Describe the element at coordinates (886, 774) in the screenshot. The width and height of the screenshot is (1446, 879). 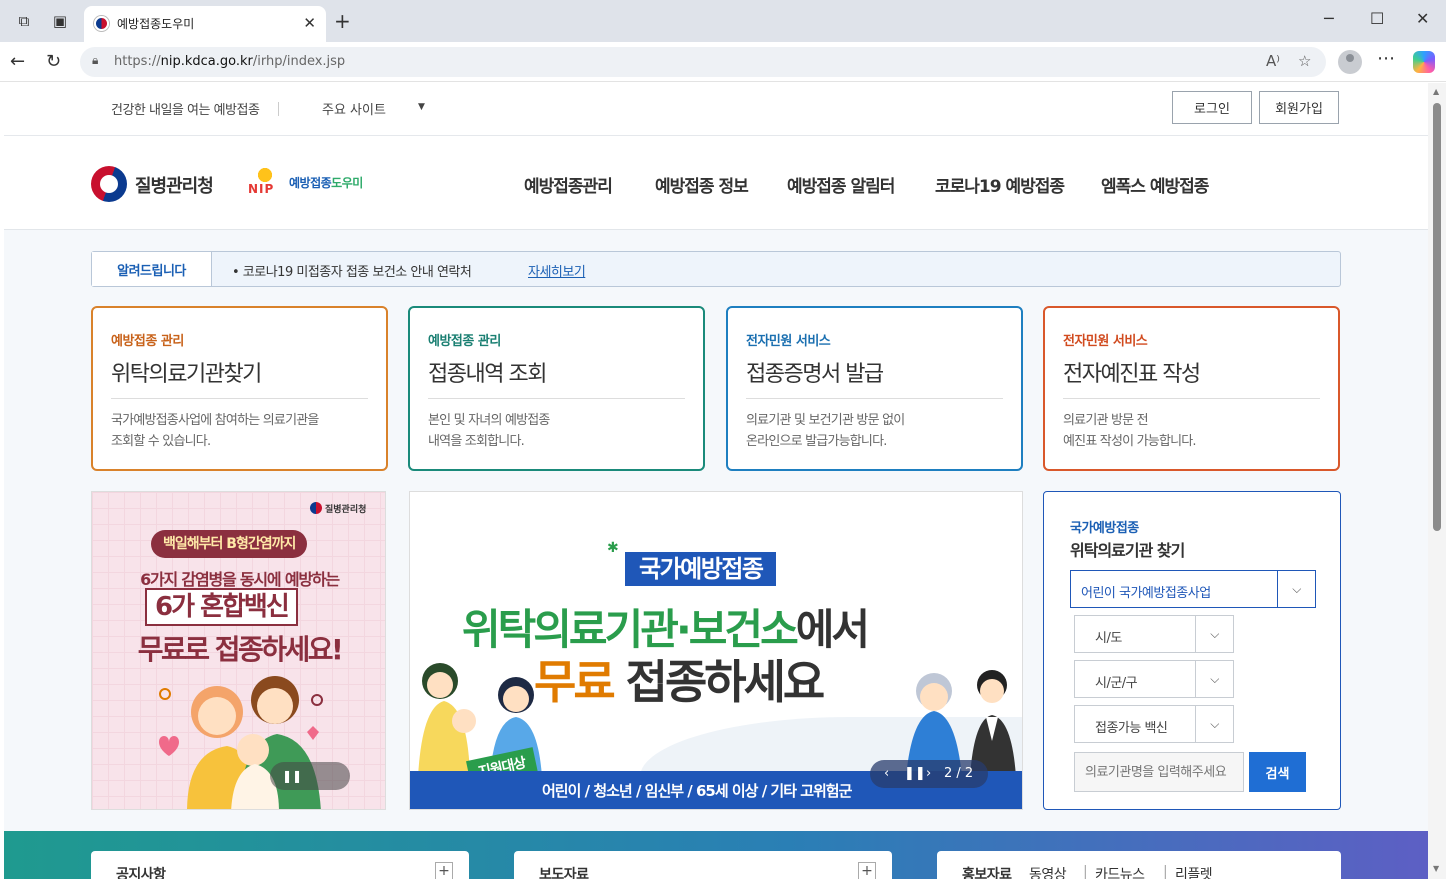
I see `prev-slide-icon: ‹` at that location.